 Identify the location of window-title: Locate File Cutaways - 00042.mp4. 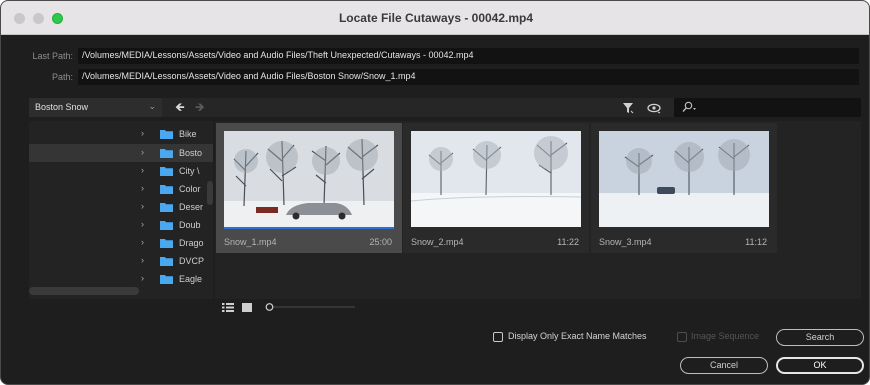
(436, 18).